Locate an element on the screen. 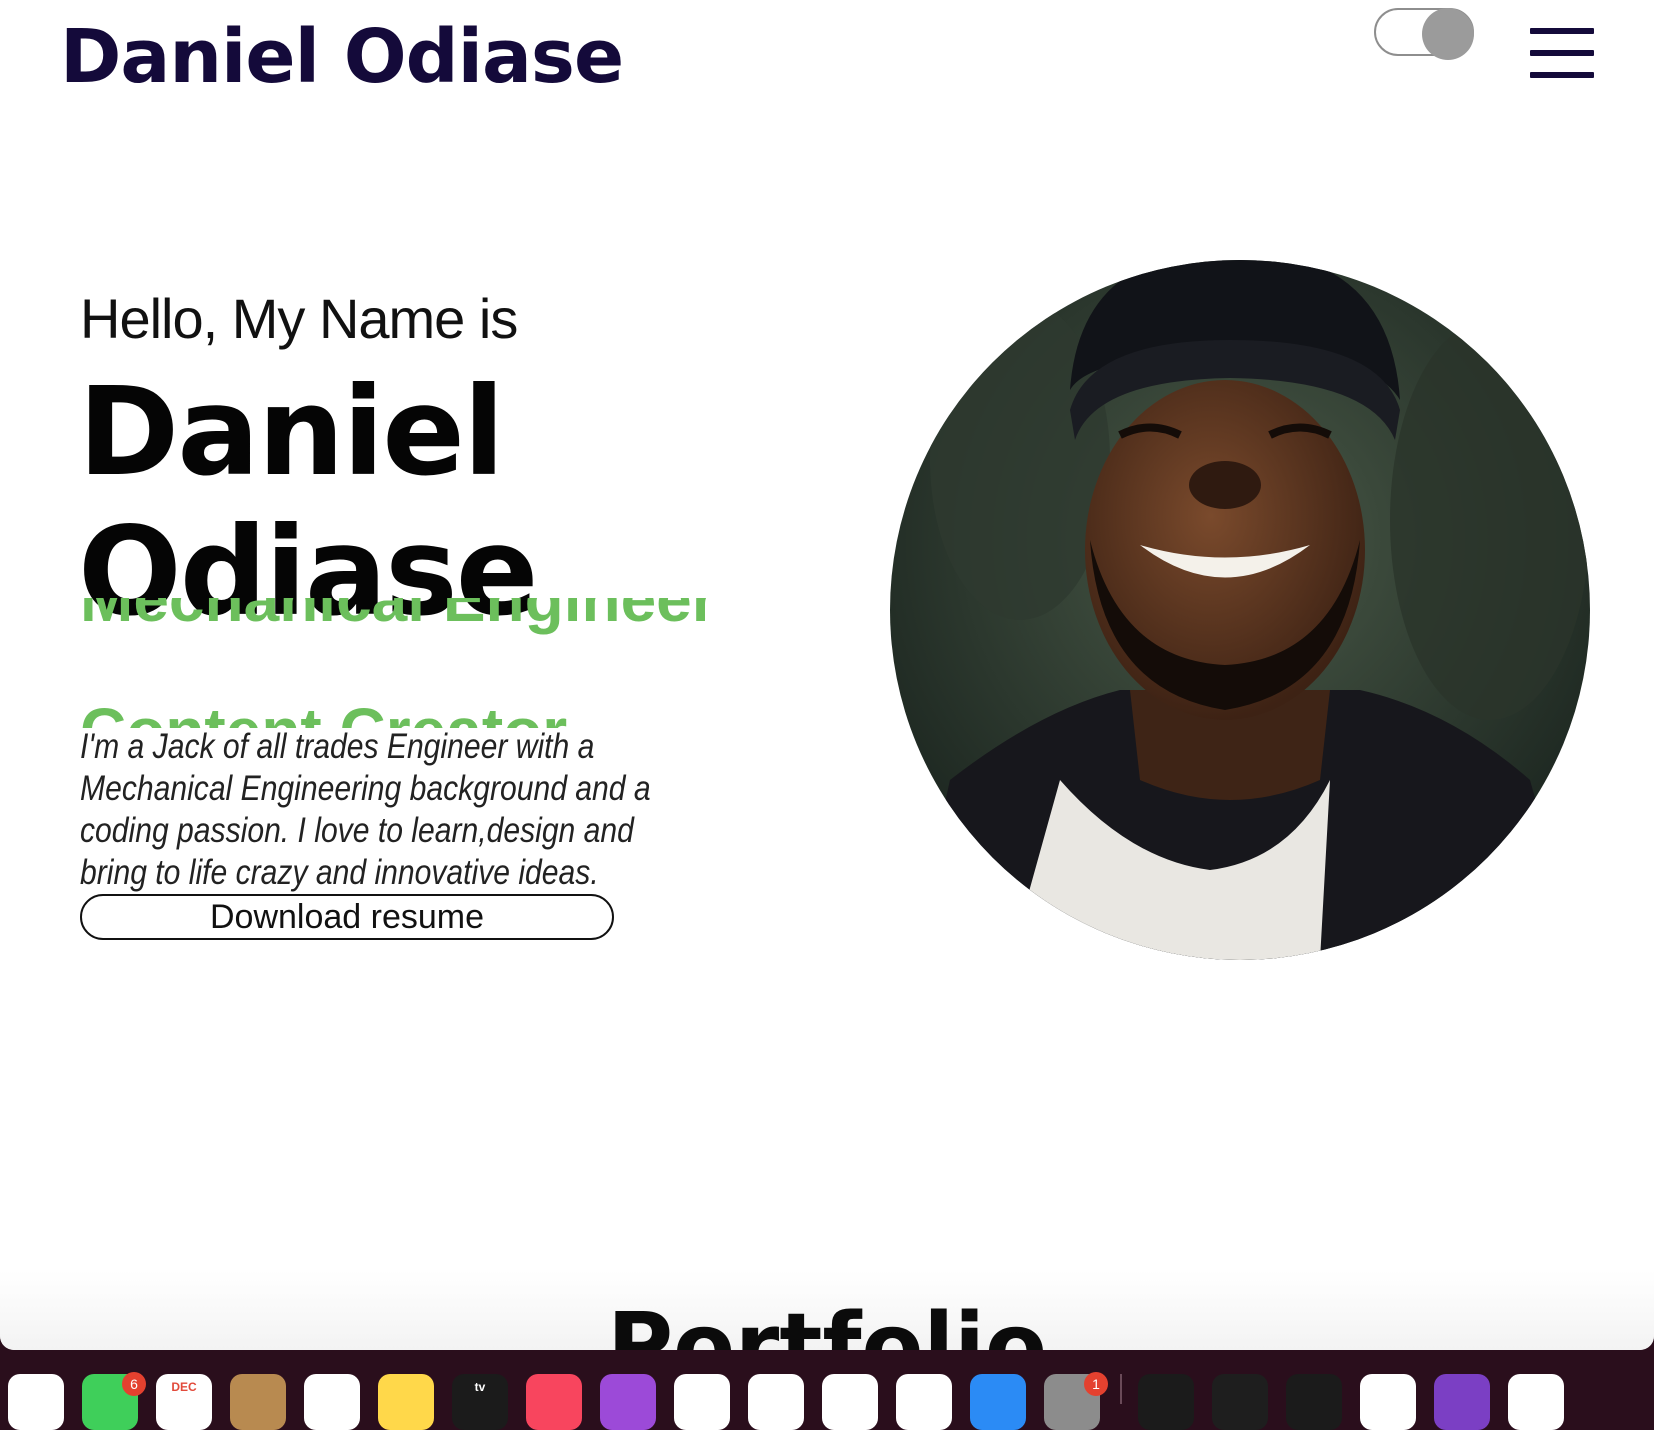 The height and width of the screenshot is (1430, 1654). app-store-icon is located at coordinates (998, 1402).